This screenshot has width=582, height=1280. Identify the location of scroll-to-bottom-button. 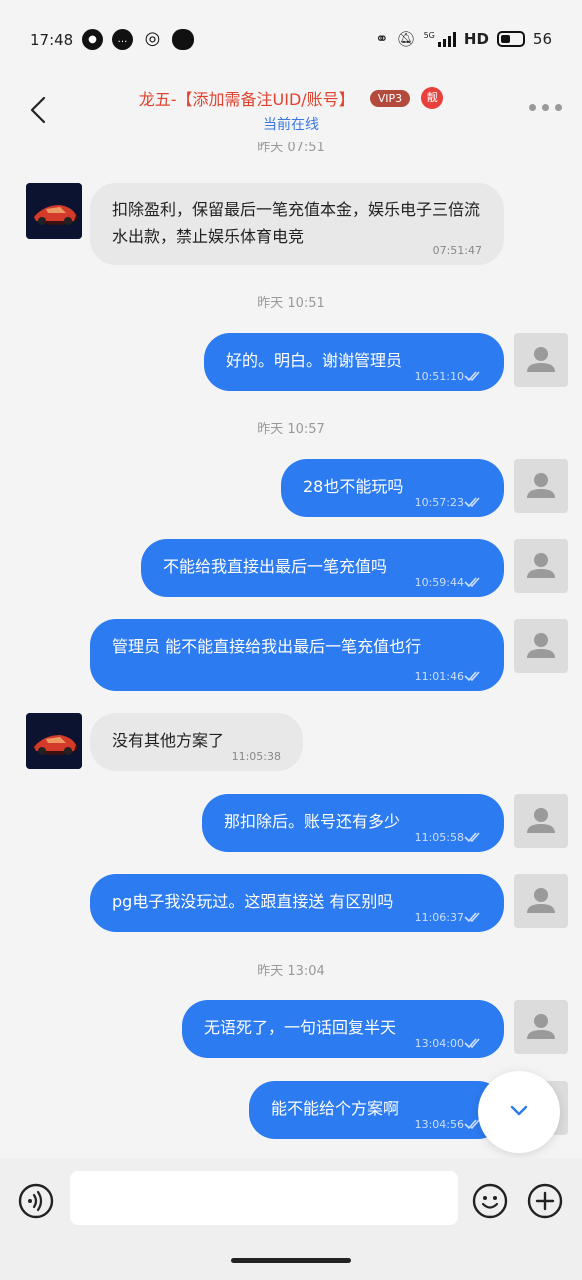
(519, 1112).